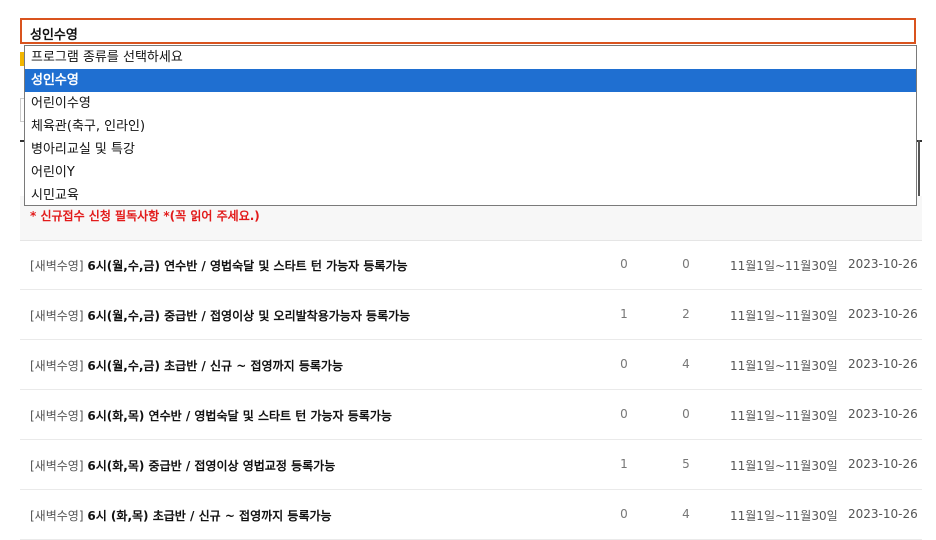  Describe the element at coordinates (686, 464) in the screenshot. I see `count-2: 5` at that location.